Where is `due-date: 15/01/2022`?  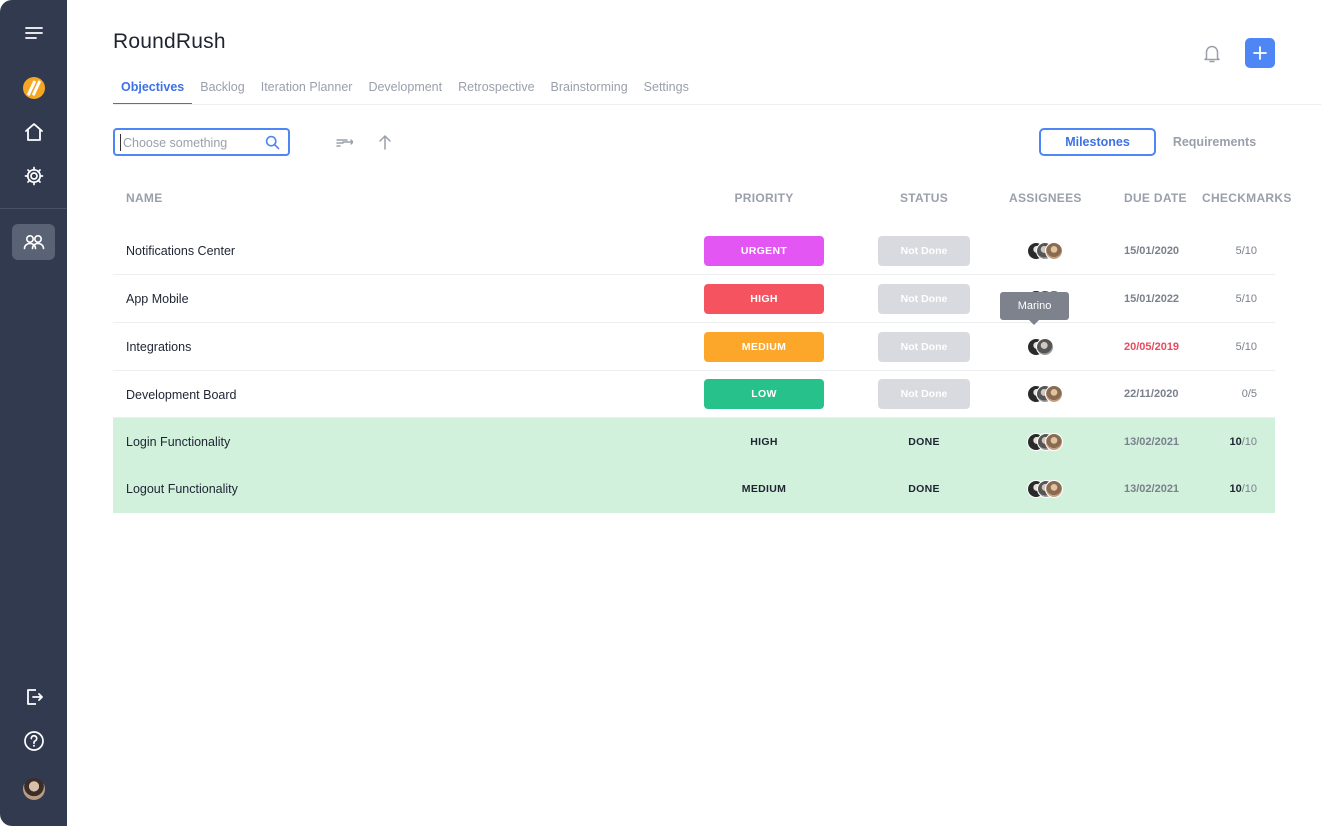
due-date: 15/01/2022 is located at coordinates (1152, 299).